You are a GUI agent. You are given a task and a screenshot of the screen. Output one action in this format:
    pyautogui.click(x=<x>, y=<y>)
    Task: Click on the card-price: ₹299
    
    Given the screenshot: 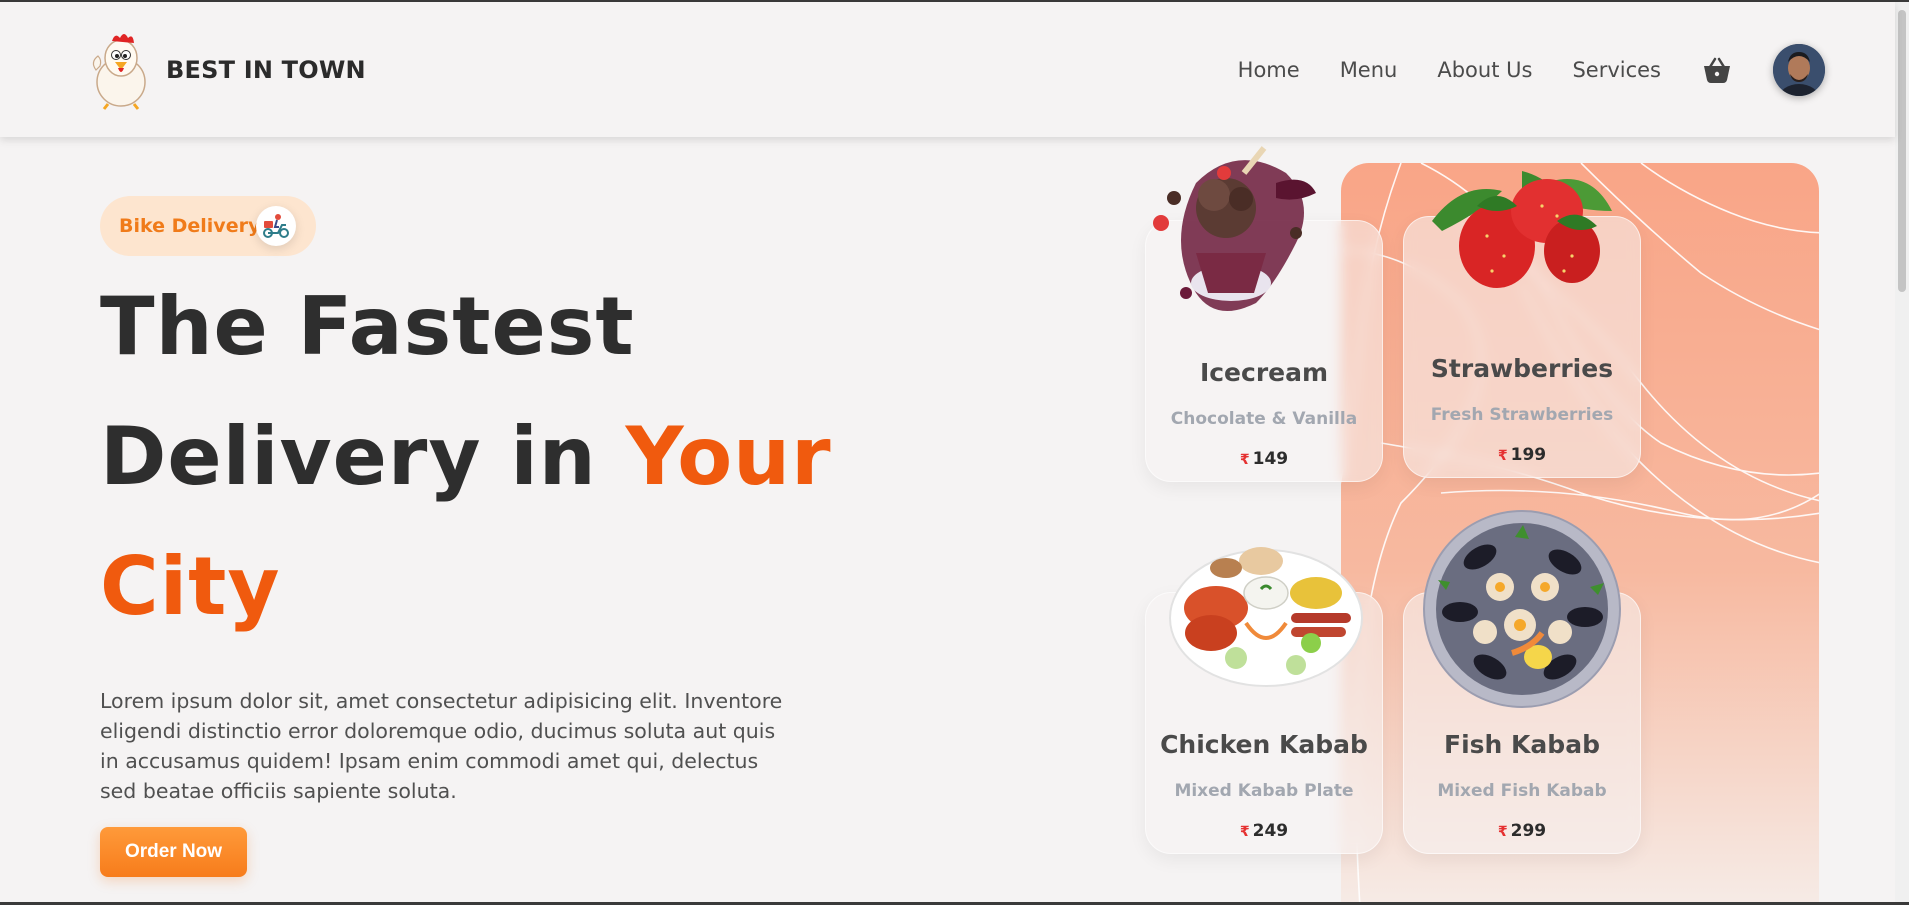 What is the action you would take?
    pyautogui.click(x=1522, y=831)
    